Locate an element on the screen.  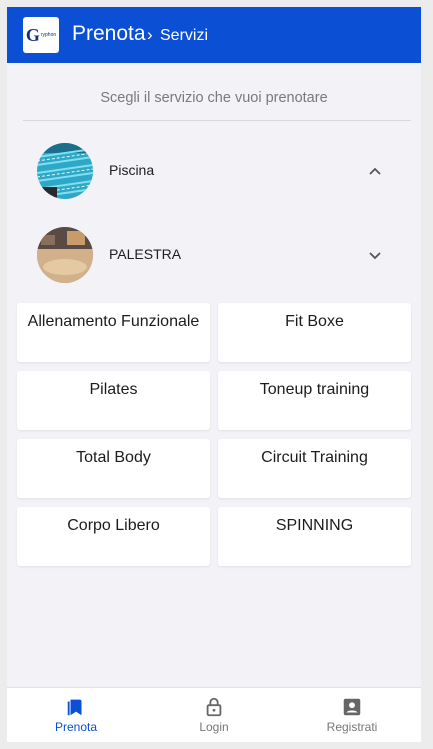
pool-image is located at coordinates (65, 171).